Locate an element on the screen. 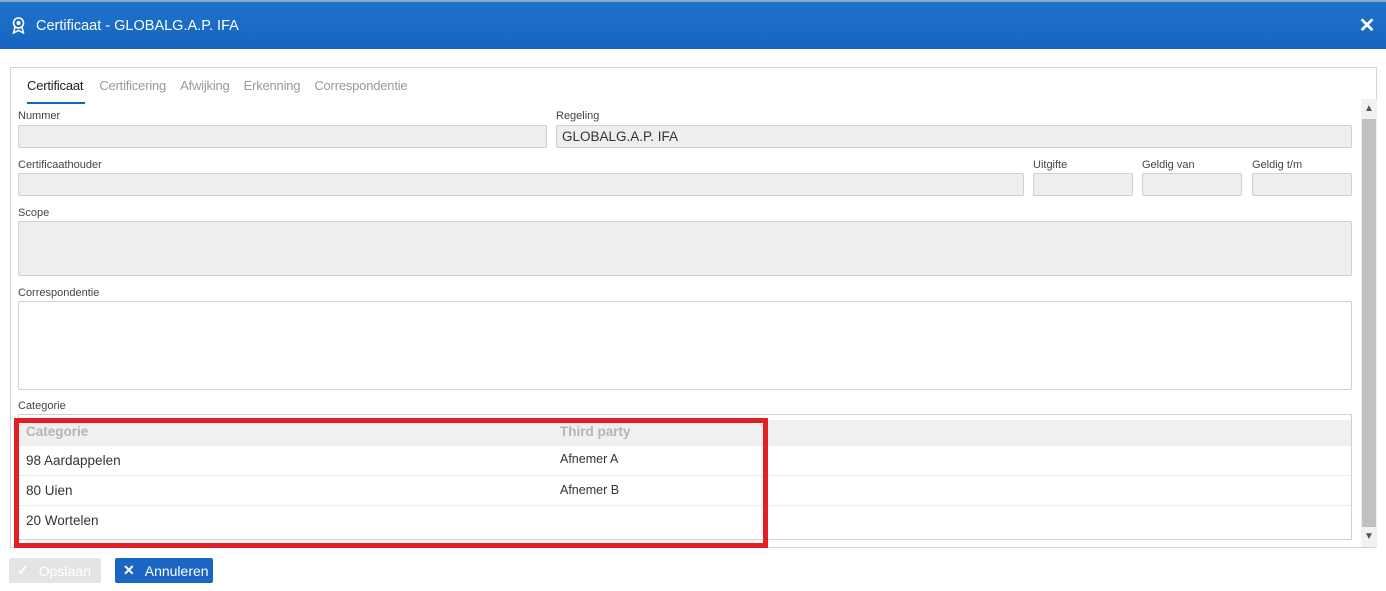  grid-header: Categorie Third party is located at coordinates (685, 433).